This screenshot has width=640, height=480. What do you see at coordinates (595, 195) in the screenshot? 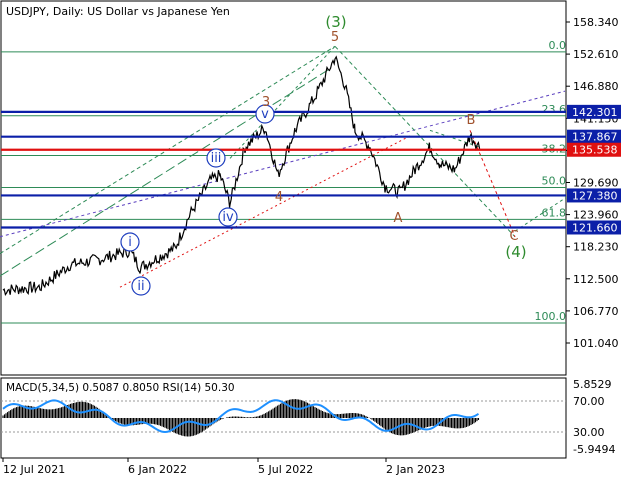
I see `level-tag-label: 127.380` at bounding box center [595, 195].